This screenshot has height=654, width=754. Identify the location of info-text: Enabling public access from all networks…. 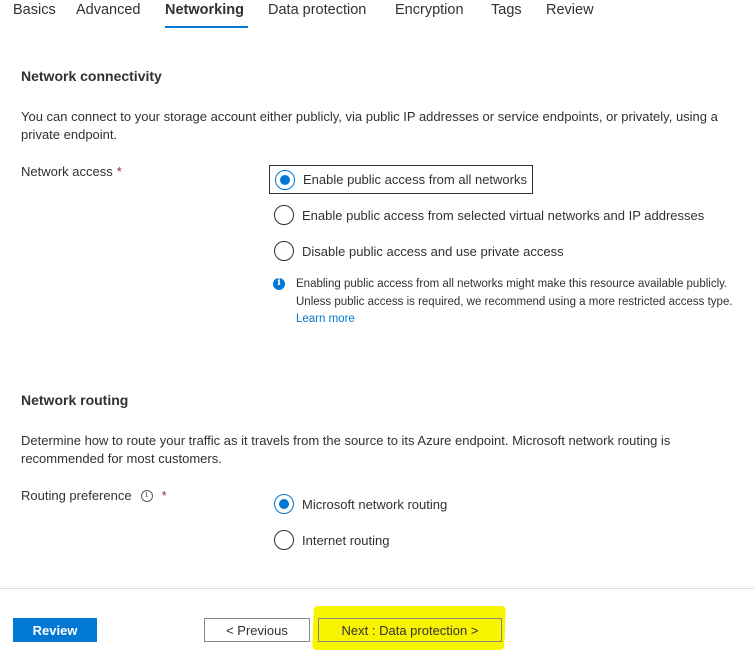
(522, 302).